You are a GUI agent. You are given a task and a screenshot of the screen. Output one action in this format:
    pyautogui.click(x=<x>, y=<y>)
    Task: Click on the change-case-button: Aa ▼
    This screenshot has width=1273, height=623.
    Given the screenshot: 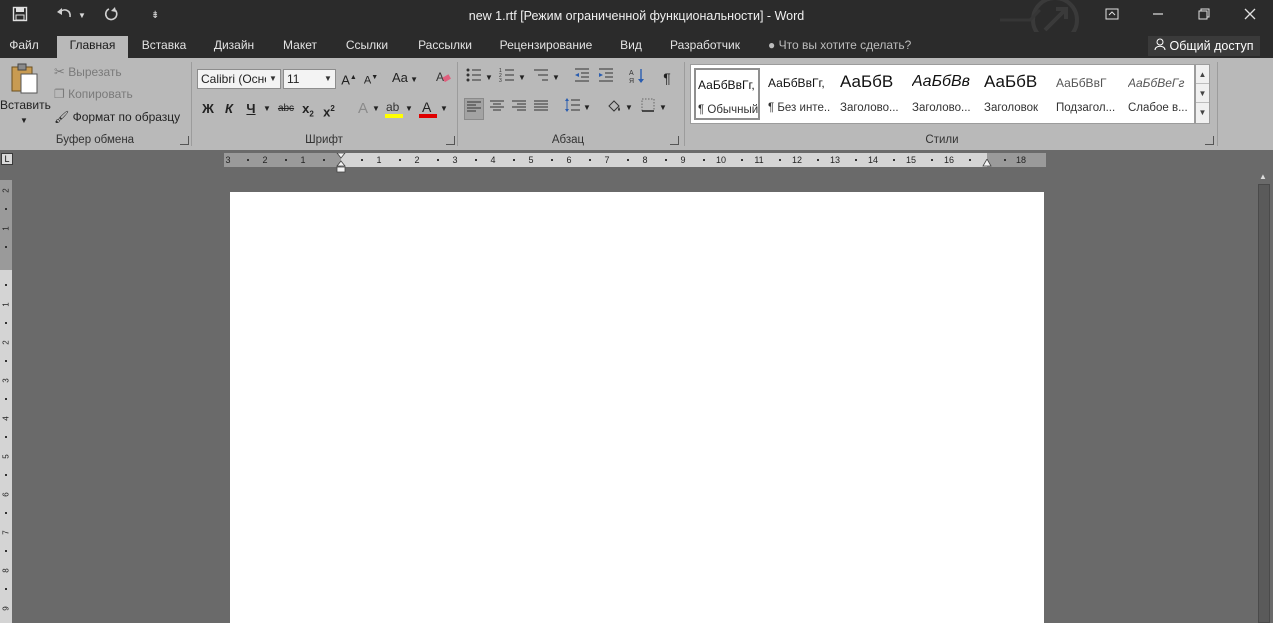 What is the action you would take?
    pyautogui.click(x=405, y=79)
    